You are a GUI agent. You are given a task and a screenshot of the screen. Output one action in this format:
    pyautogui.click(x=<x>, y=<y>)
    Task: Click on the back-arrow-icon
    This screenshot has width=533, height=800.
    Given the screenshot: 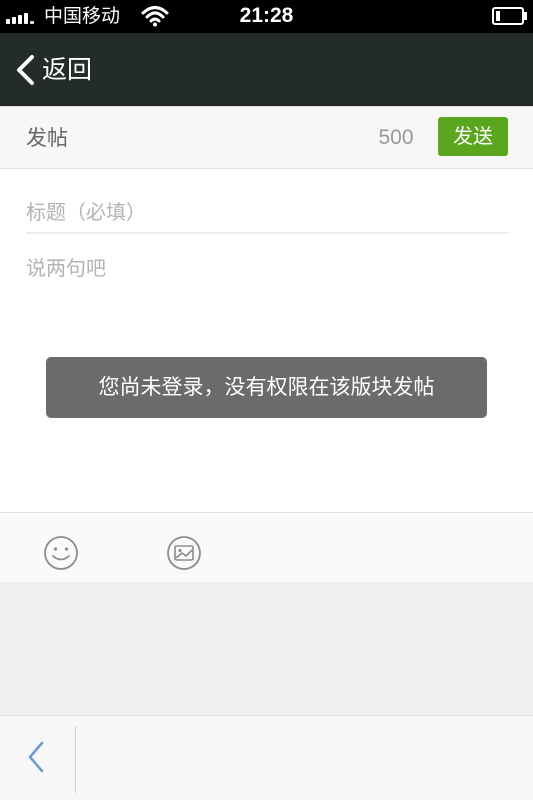 What is the action you would take?
    pyautogui.click(x=36, y=757)
    